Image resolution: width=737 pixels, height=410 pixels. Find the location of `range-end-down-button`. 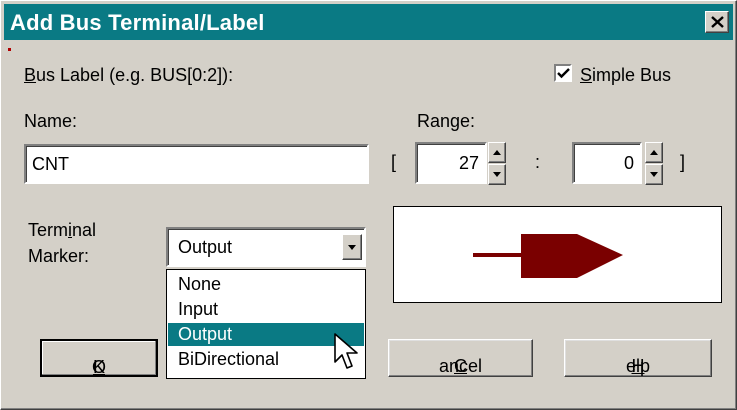

range-end-down-button is located at coordinates (654, 174).